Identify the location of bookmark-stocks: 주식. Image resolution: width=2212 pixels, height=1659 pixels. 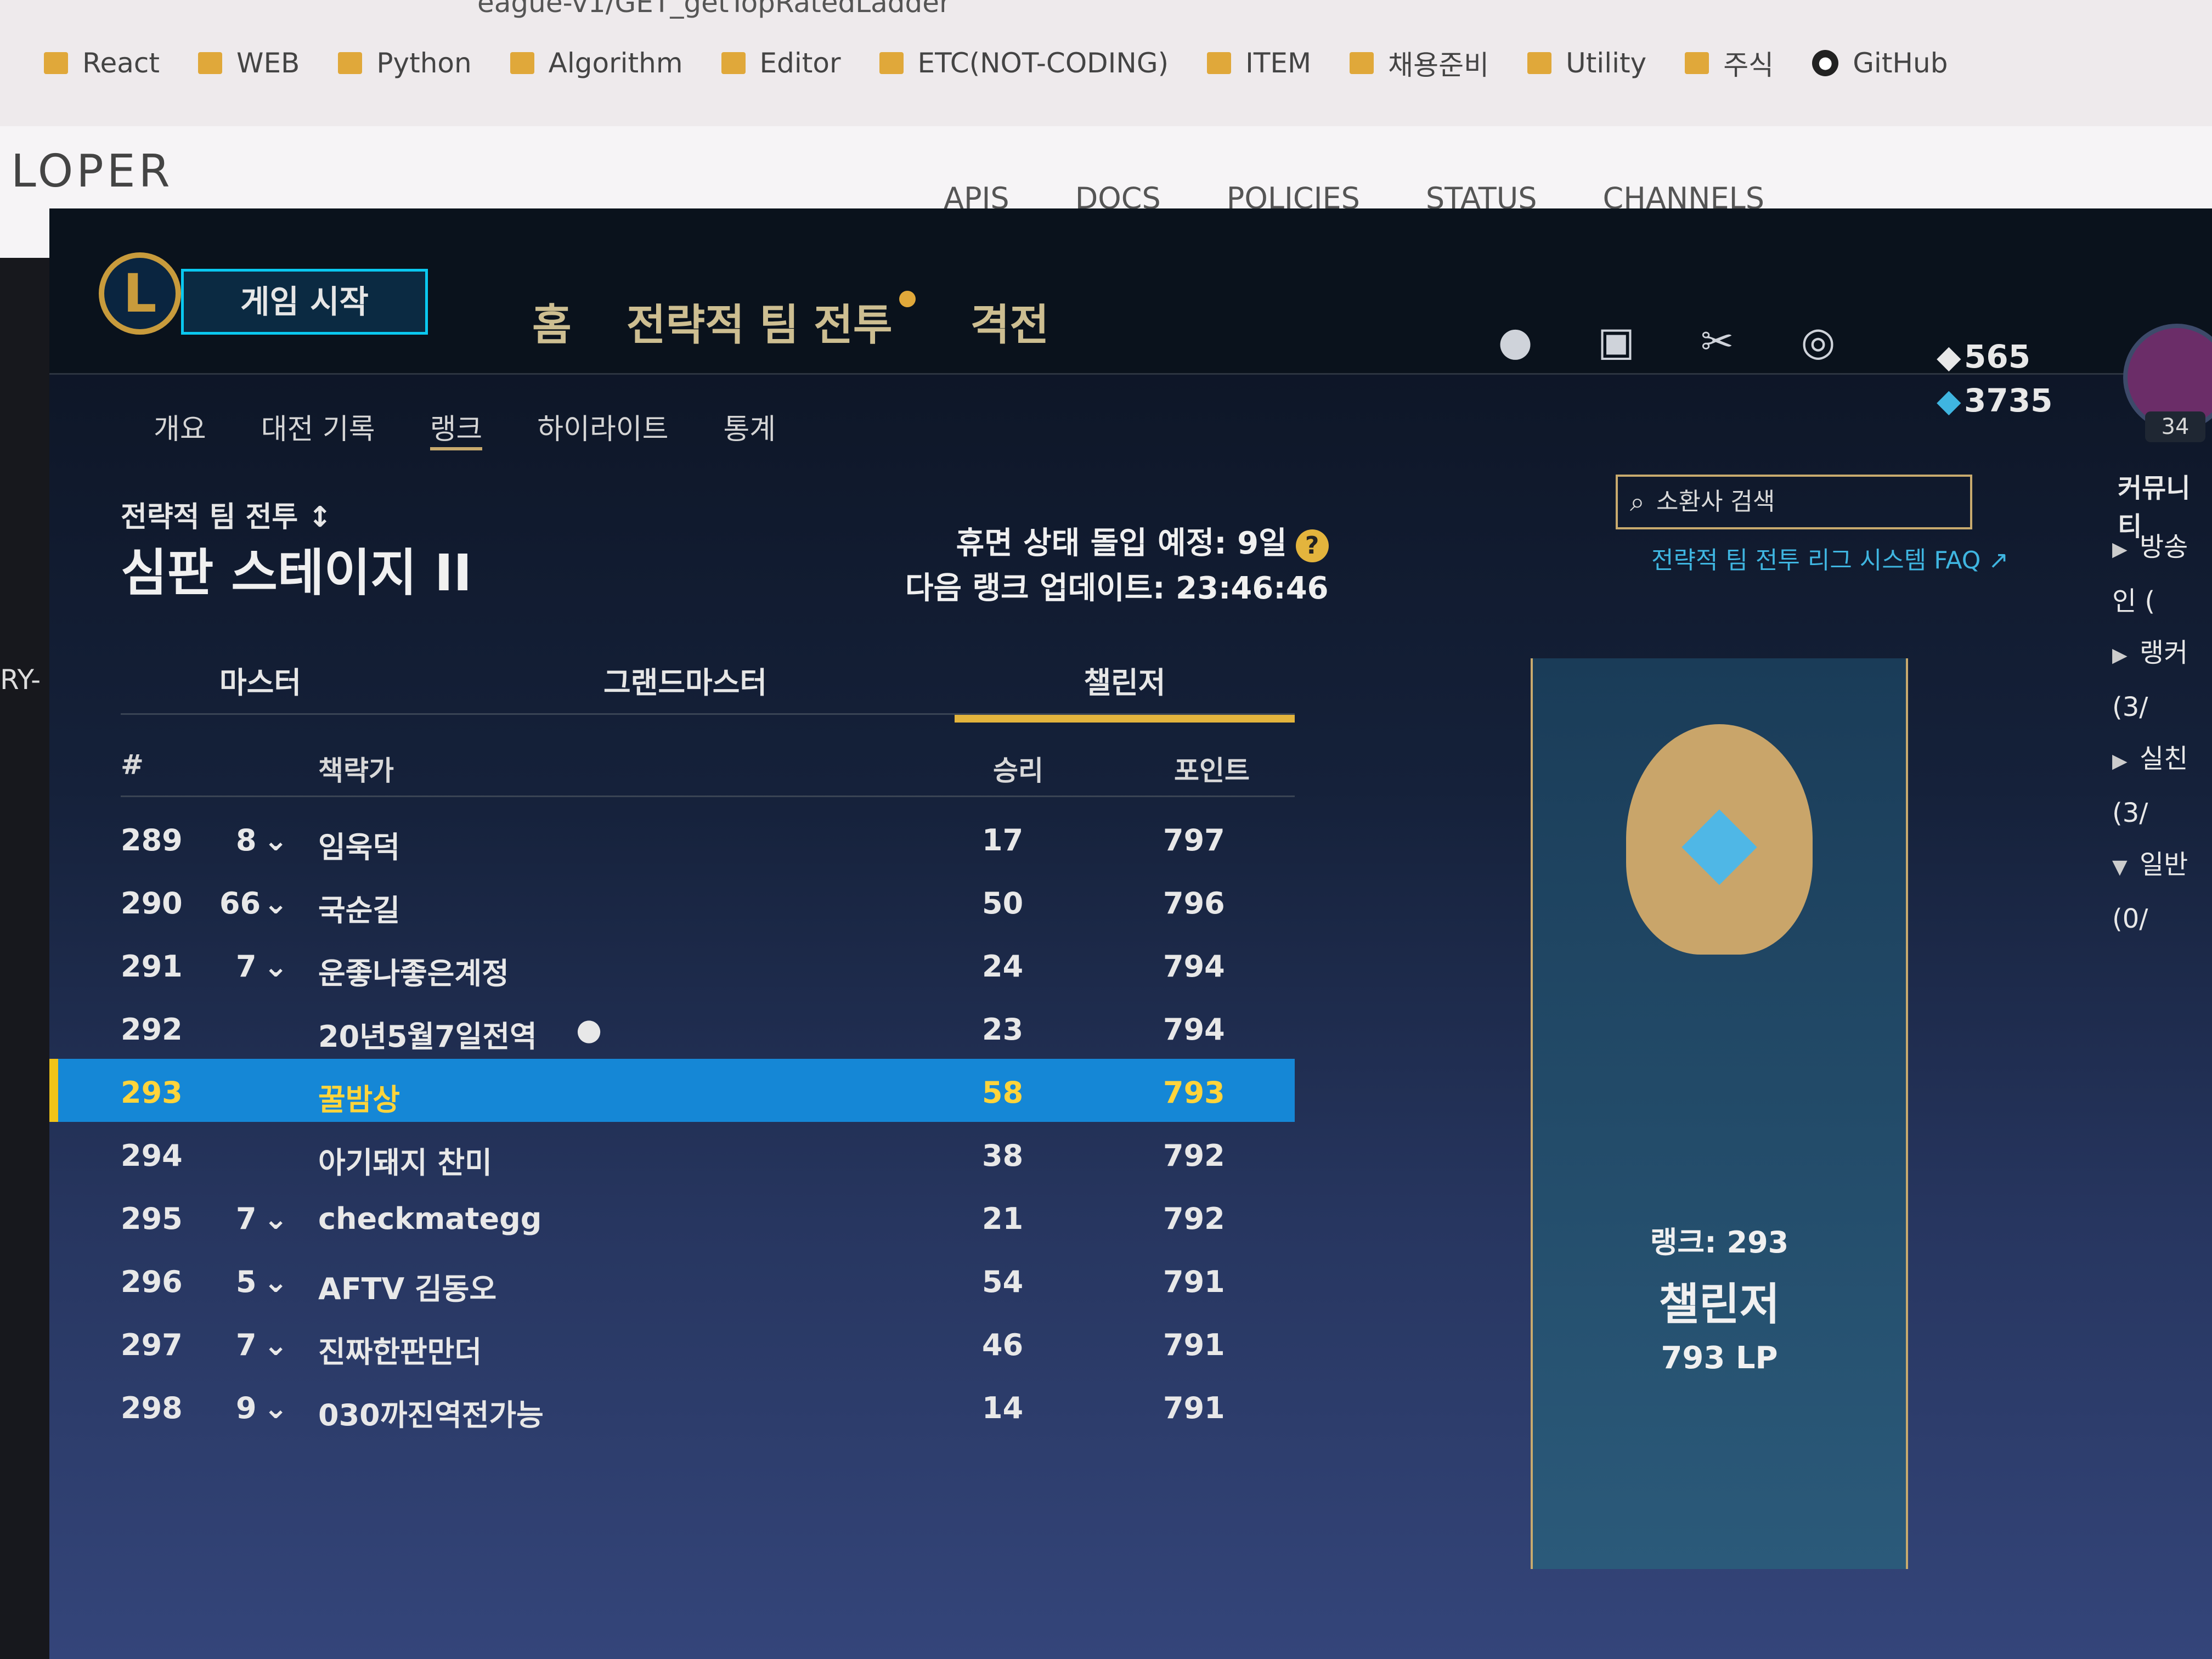
(1730, 63).